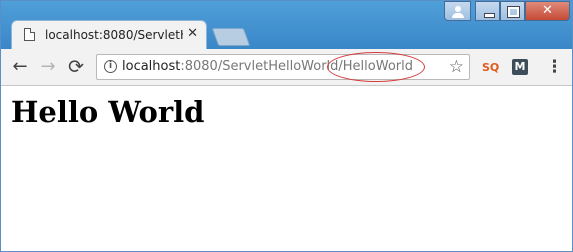 This screenshot has width=573, height=252. What do you see at coordinates (490, 68) in the screenshot?
I see `extension-sq-icon: SQ` at bounding box center [490, 68].